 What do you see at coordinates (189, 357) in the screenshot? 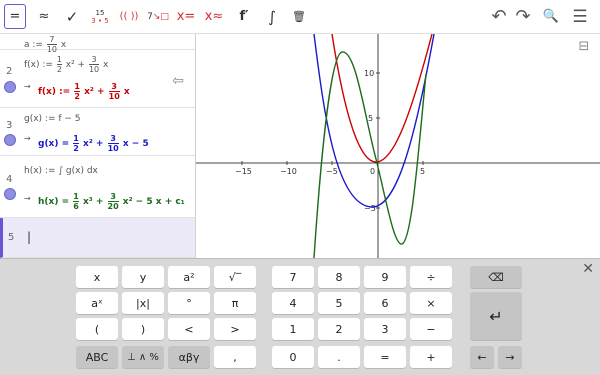
I see `greek-key: αβγ` at bounding box center [189, 357].